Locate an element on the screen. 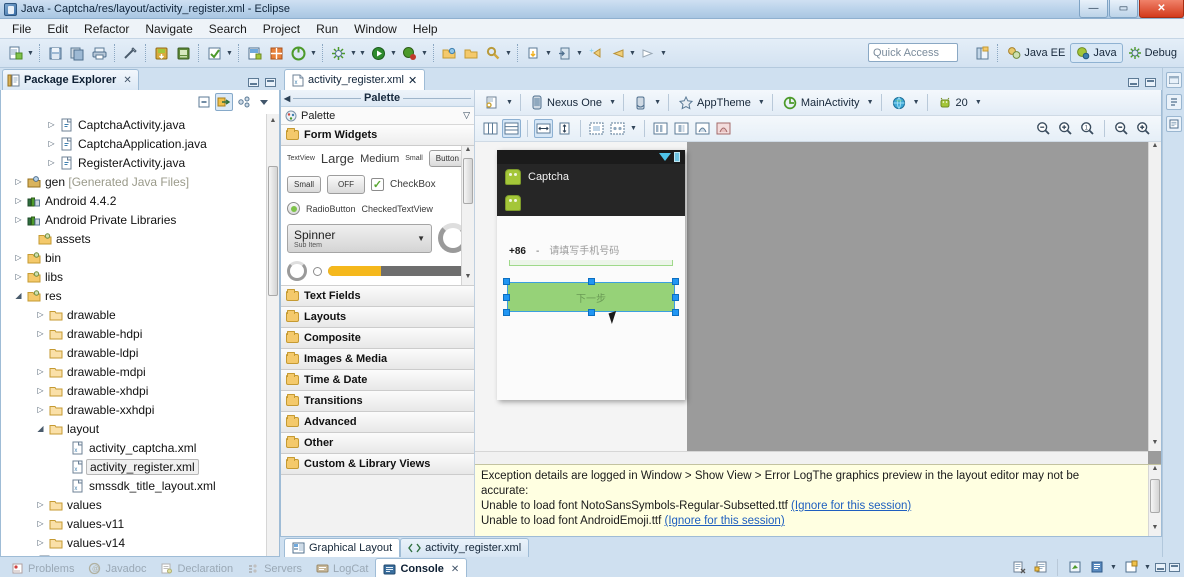 This screenshot has height=577, width=1184. tree-item: ▷ values is located at coordinates (140, 504).